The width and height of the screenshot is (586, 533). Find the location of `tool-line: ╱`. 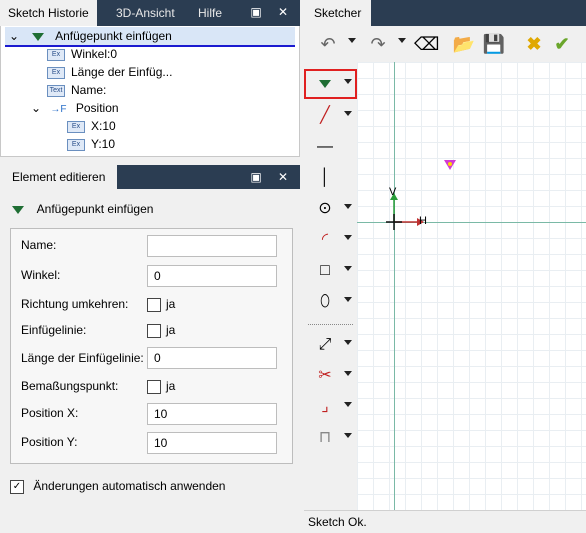

tool-line: ╱ is located at coordinates (330, 116).